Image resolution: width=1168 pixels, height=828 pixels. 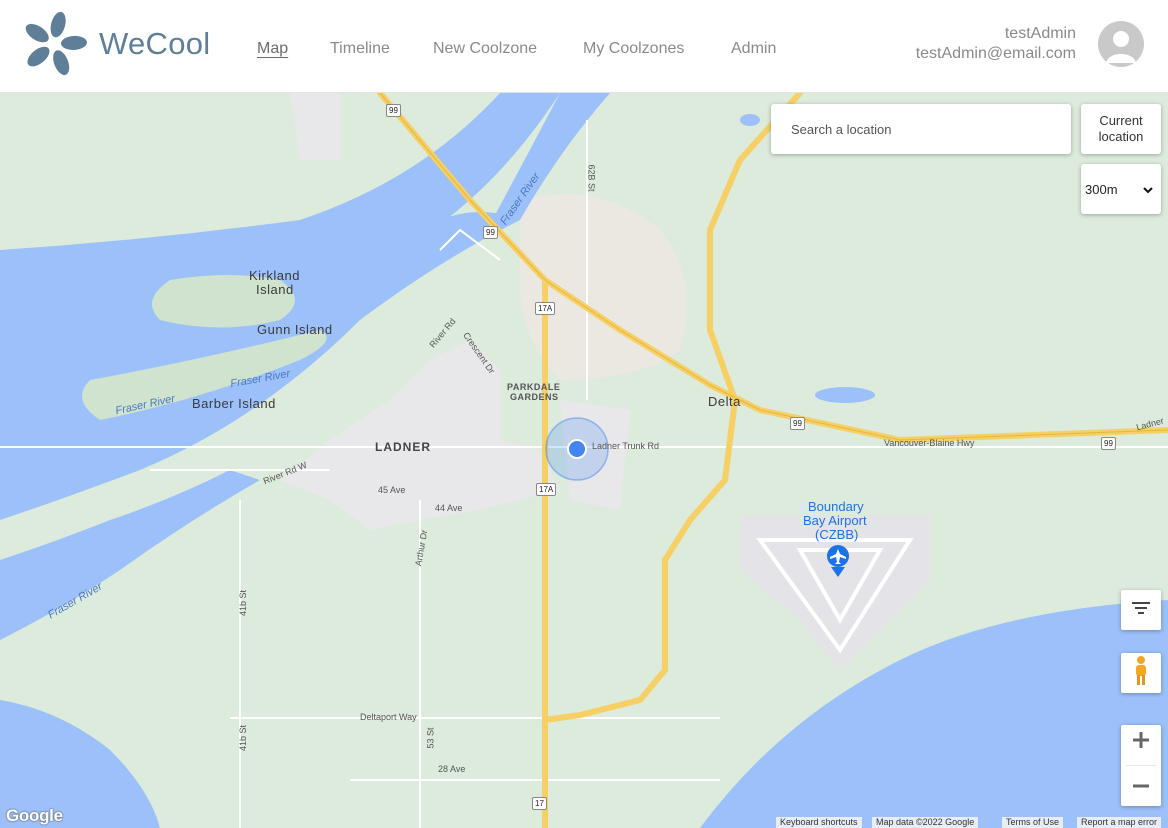 I want to click on label-airport-line3: (CZBB), so click(x=837, y=534).